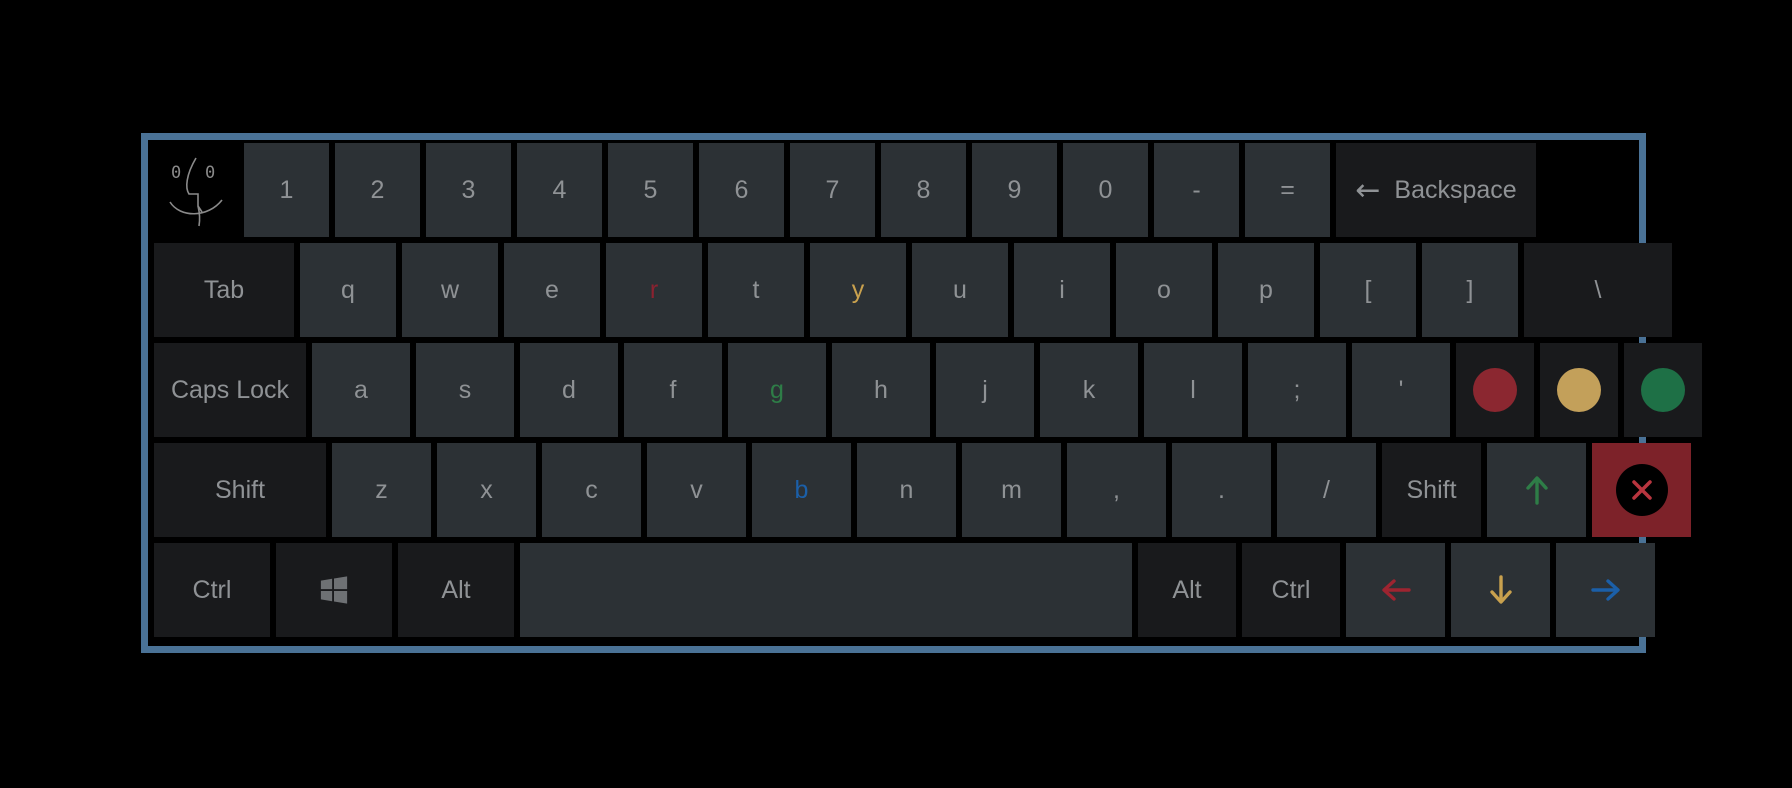 This screenshot has width=1792, height=788. I want to click on key-tab: Tab, so click(224, 290).